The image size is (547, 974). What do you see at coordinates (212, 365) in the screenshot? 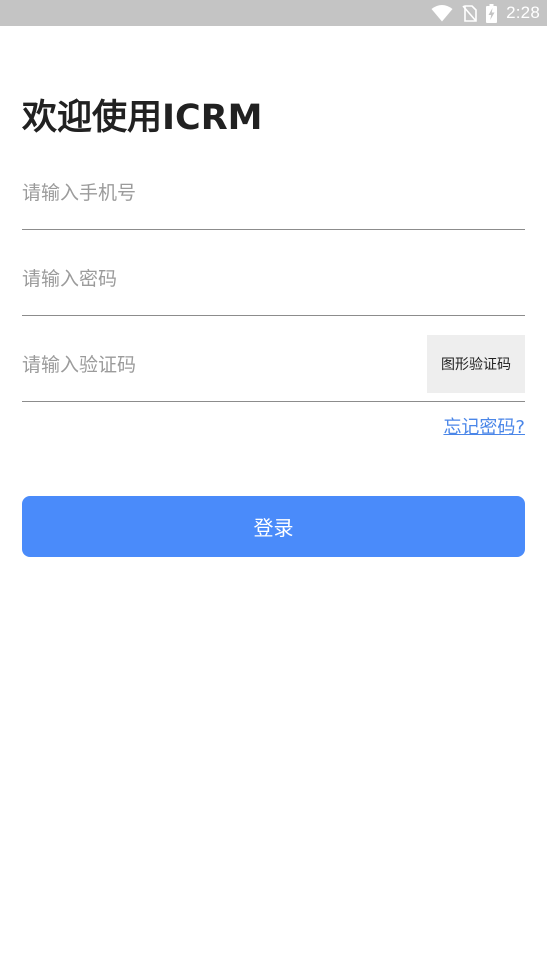
I see `captcha-input` at bounding box center [212, 365].